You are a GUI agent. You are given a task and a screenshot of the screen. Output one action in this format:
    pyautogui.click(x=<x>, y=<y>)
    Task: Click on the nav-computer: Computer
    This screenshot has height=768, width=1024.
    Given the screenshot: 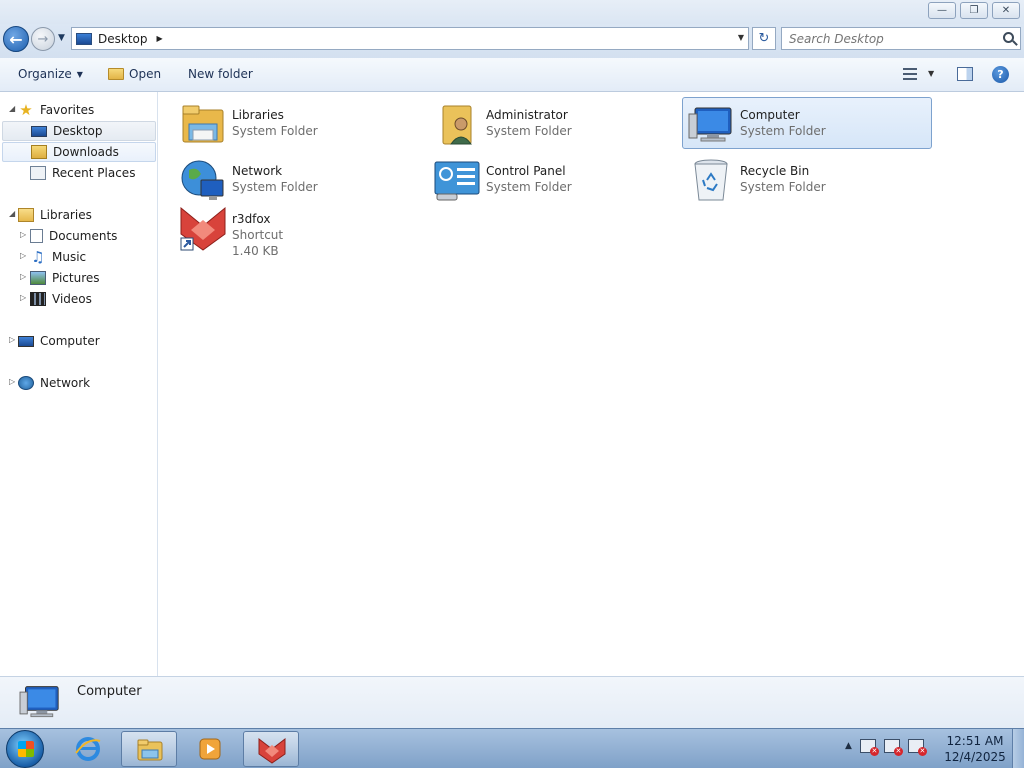 What is the action you would take?
    pyautogui.click(x=59, y=341)
    